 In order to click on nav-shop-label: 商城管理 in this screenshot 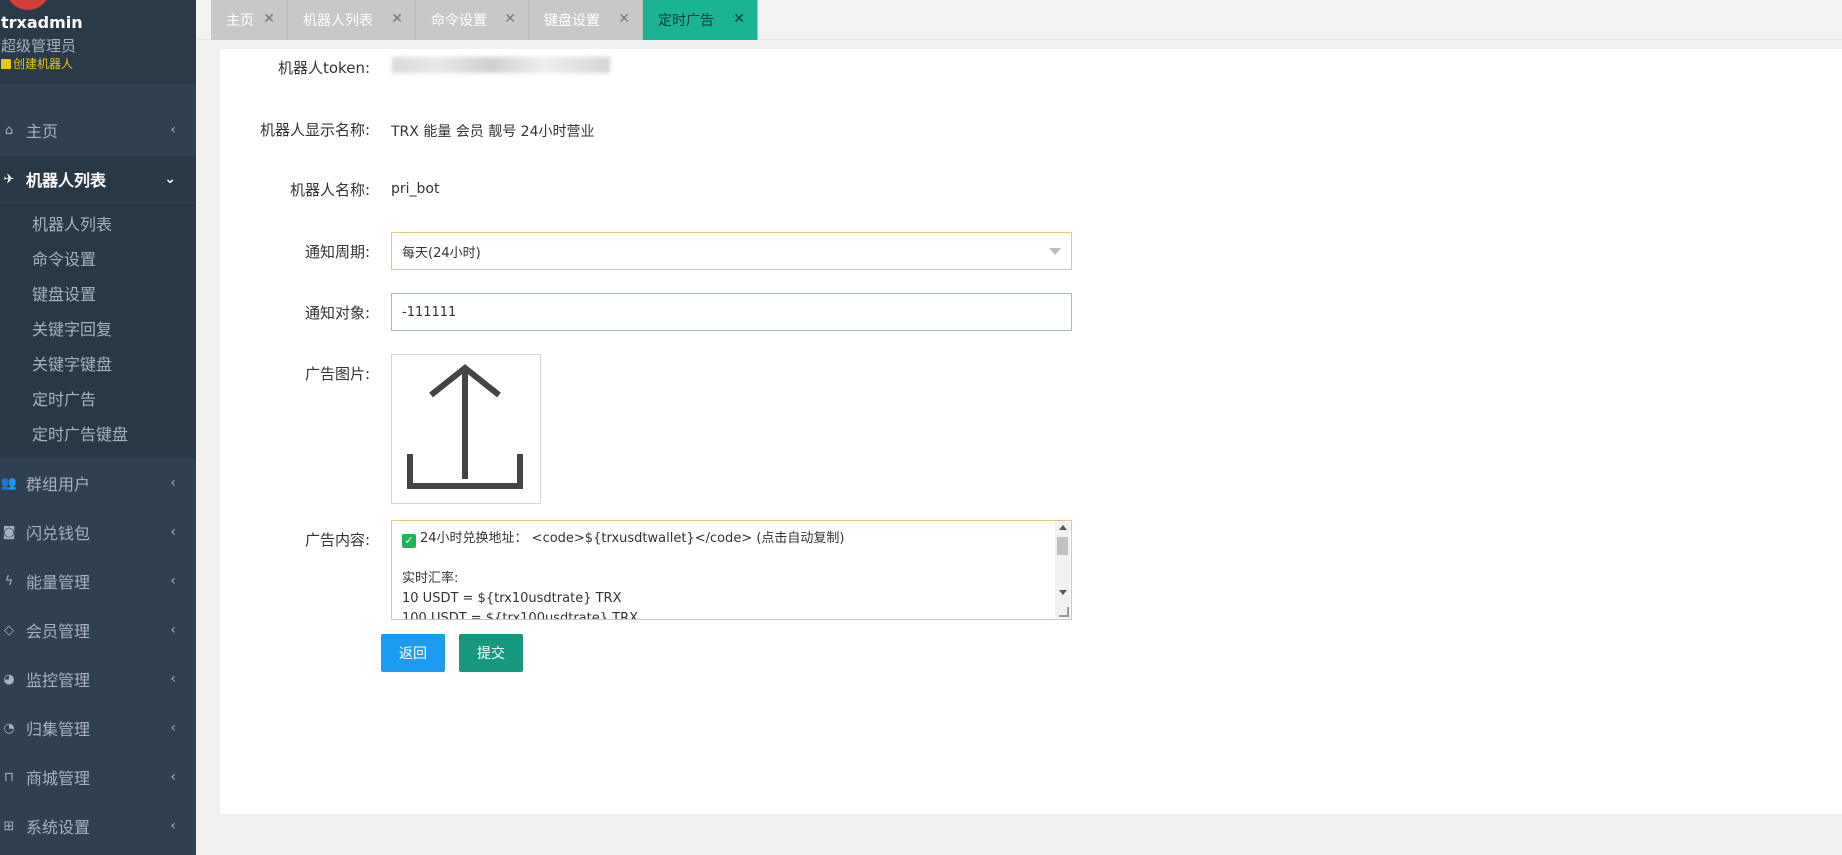, I will do `click(58, 778)`.